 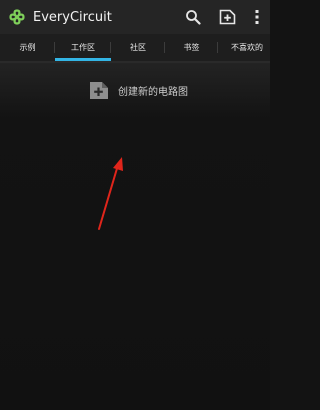 I want to click on everycircuit-logo-icon, so click(x=17, y=17).